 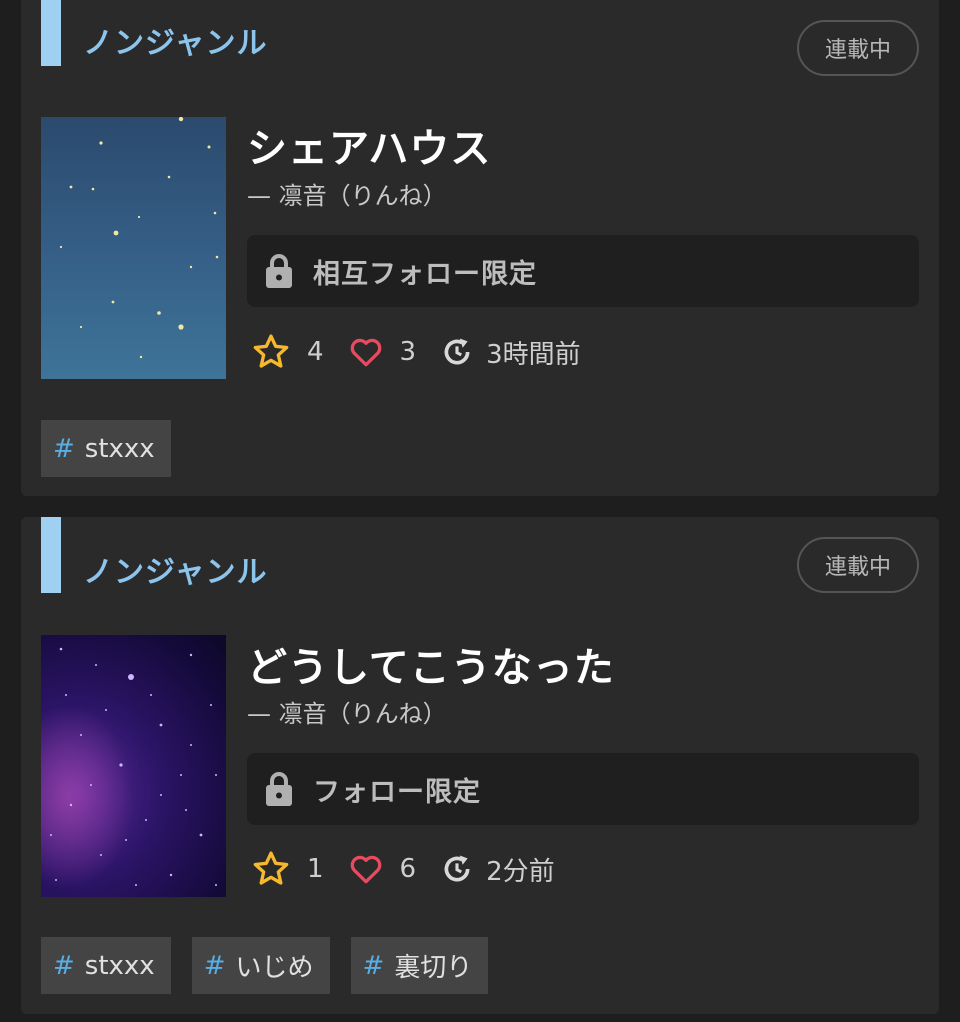 What do you see at coordinates (431, 664) in the screenshot?
I see `work-title: どうしてこうなった` at bounding box center [431, 664].